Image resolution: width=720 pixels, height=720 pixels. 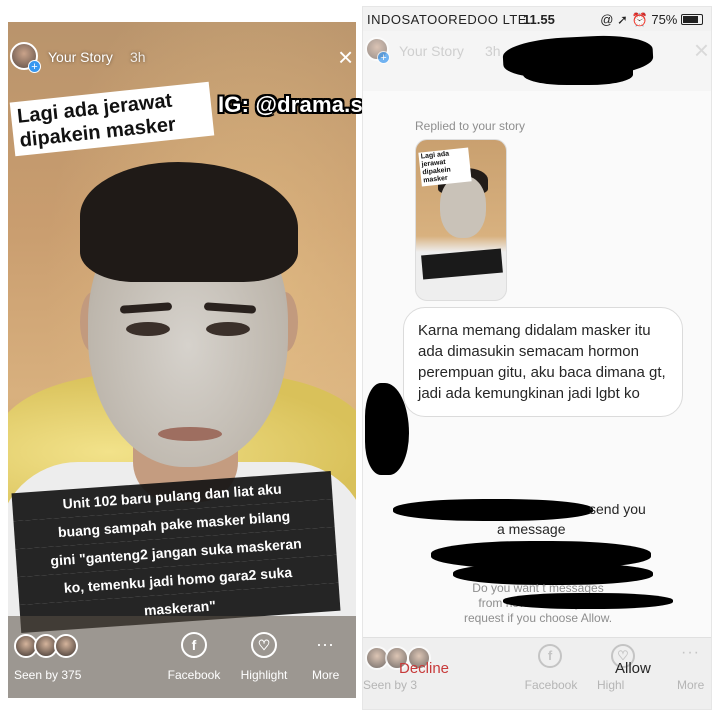 What do you see at coordinates (610, 685) in the screenshot?
I see `highlight-label: Highl` at bounding box center [610, 685].